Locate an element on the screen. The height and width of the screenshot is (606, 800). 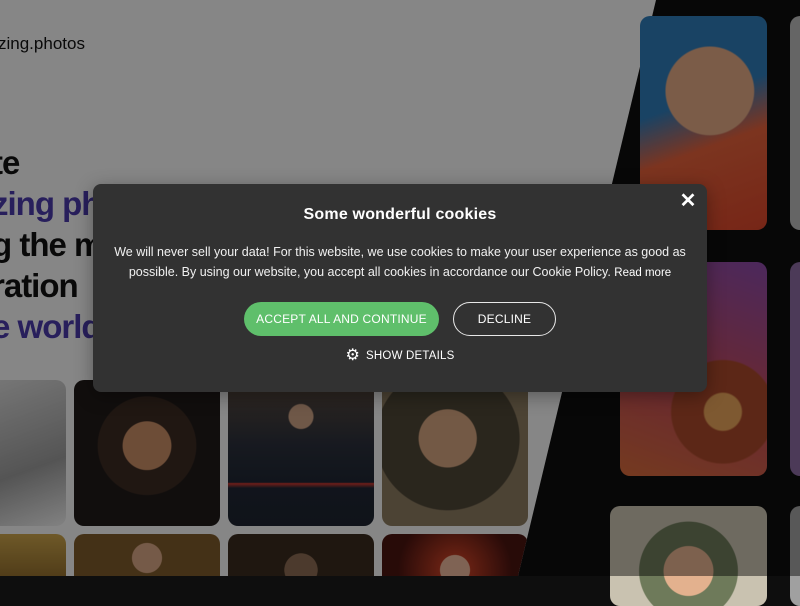
decline-button: DECLINE is located at coordinates (504, 319).